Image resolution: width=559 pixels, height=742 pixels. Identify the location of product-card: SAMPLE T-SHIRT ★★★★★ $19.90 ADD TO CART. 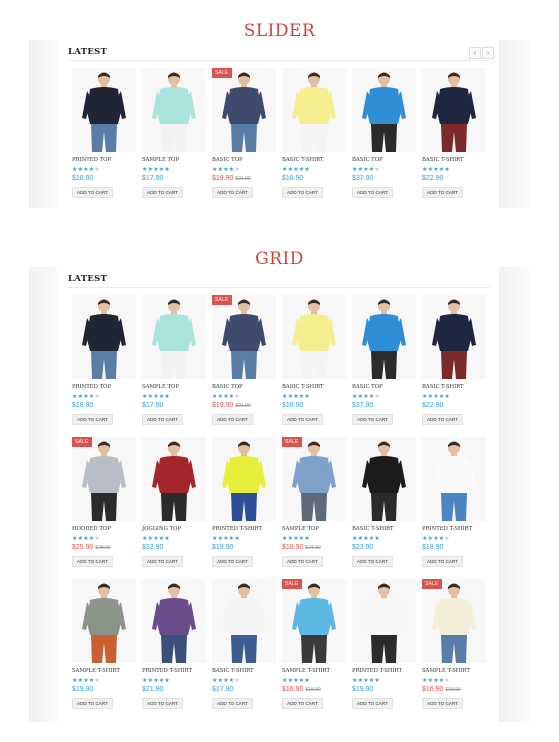
(104, 644).